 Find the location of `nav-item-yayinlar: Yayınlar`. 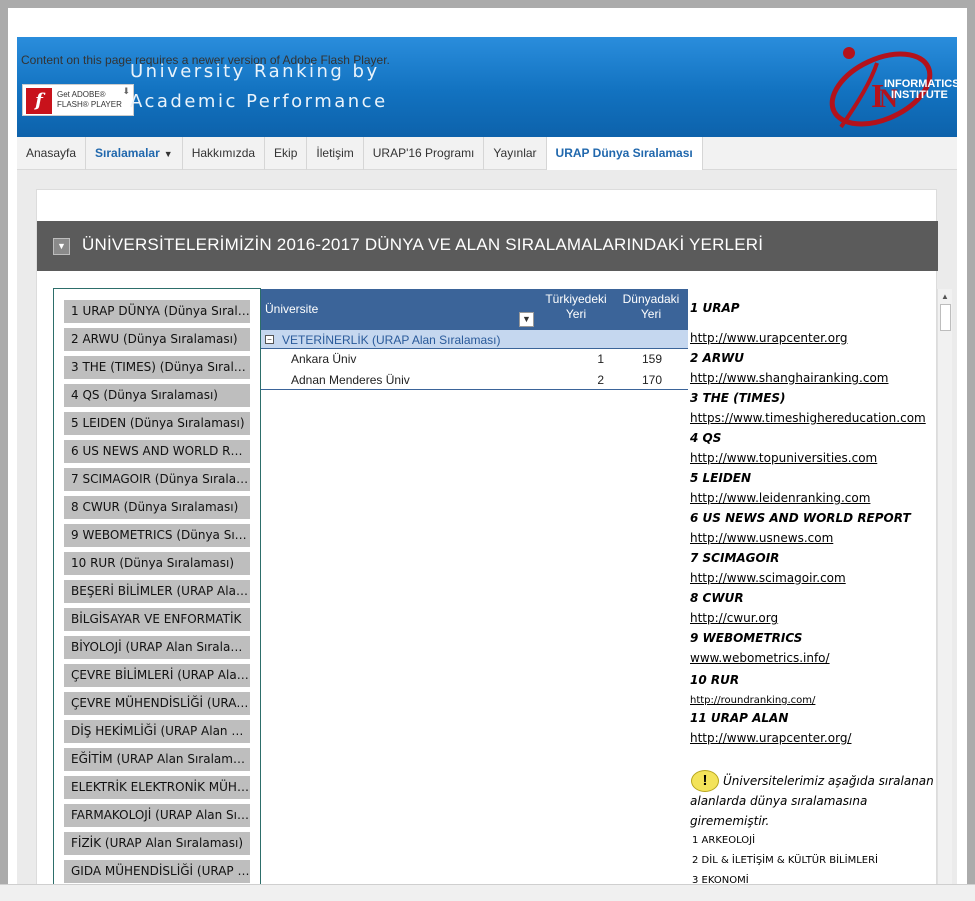

nav-item-yayinlar: Yayınlar is located at coordinates (515, 153).